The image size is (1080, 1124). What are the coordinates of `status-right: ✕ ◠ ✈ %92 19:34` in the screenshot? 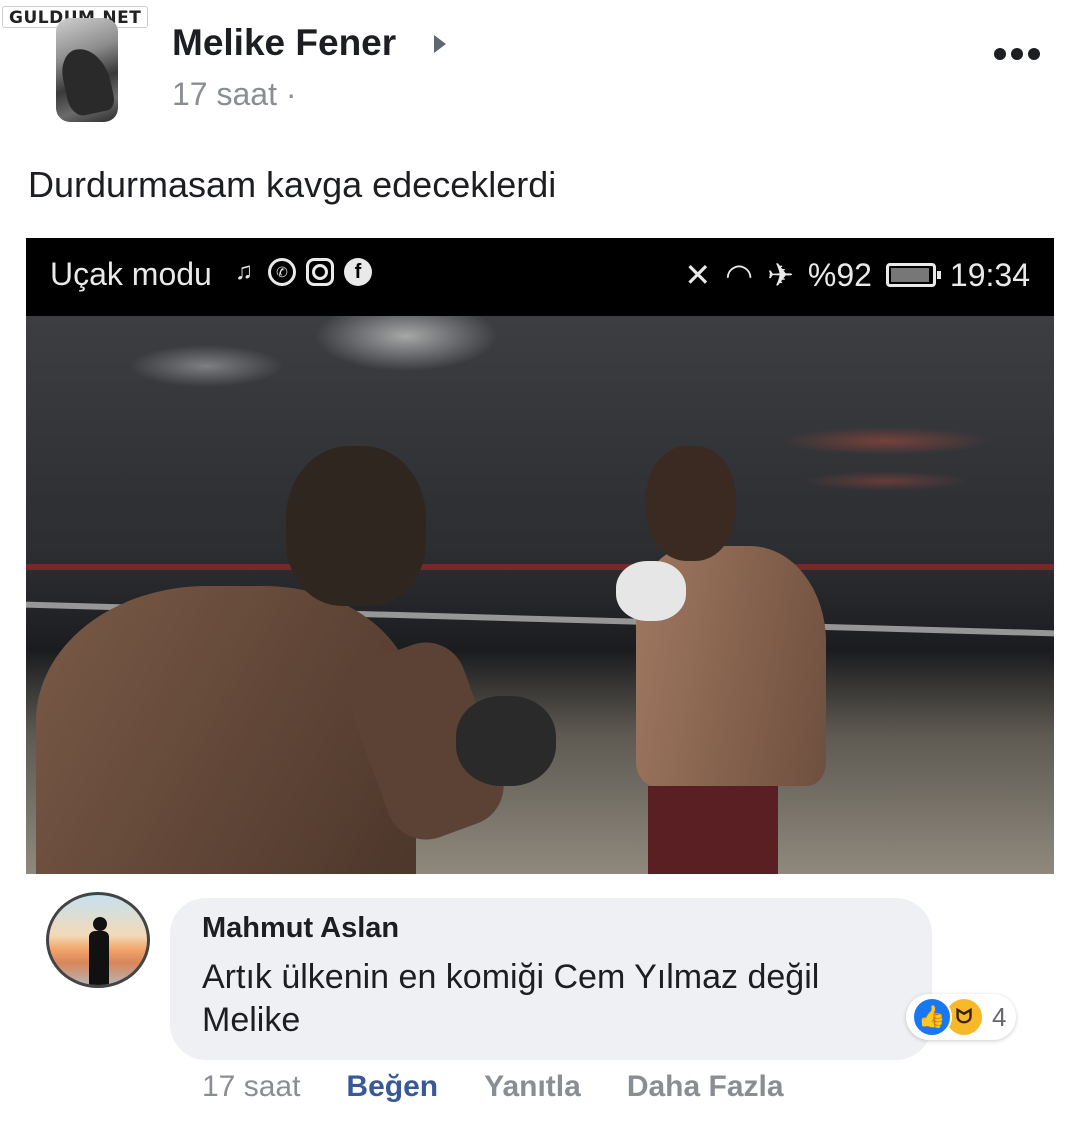 It's located at (857, 275).